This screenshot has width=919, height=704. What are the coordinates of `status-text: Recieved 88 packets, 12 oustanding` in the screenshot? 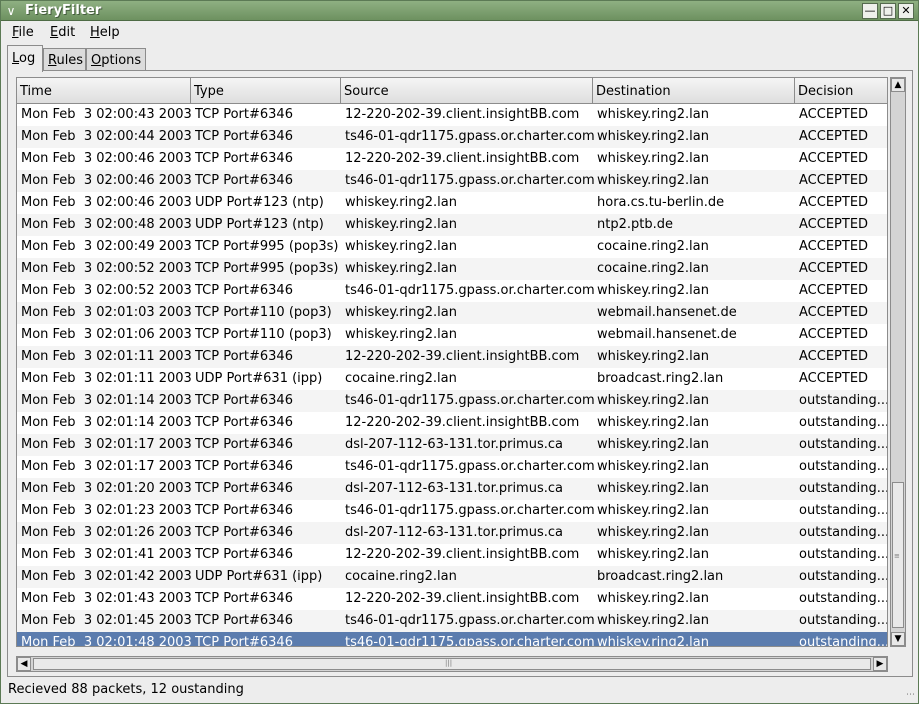 It's located at (126, 689).